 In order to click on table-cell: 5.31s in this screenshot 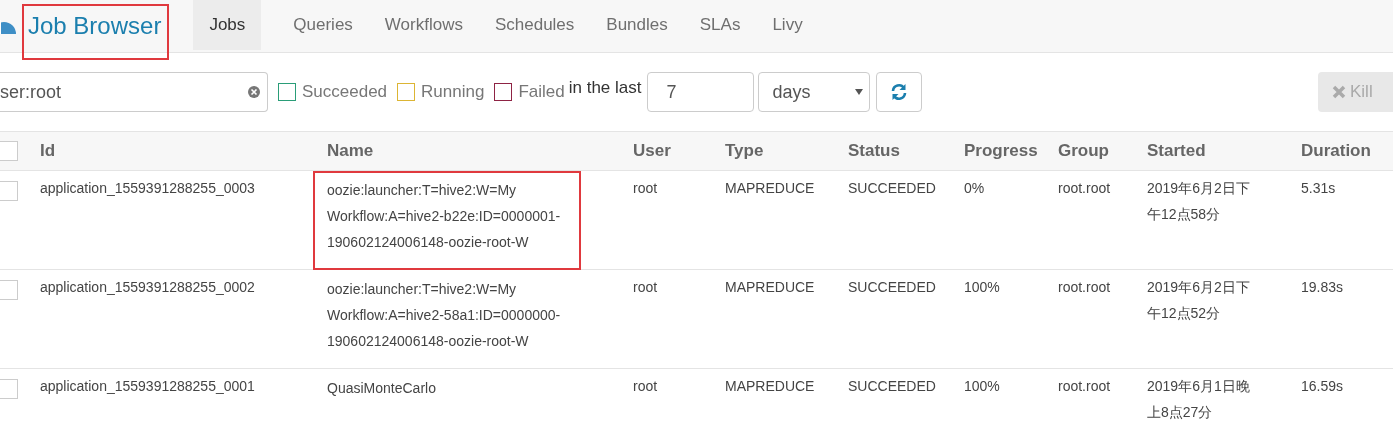, I will do `click(1318, 188)`.